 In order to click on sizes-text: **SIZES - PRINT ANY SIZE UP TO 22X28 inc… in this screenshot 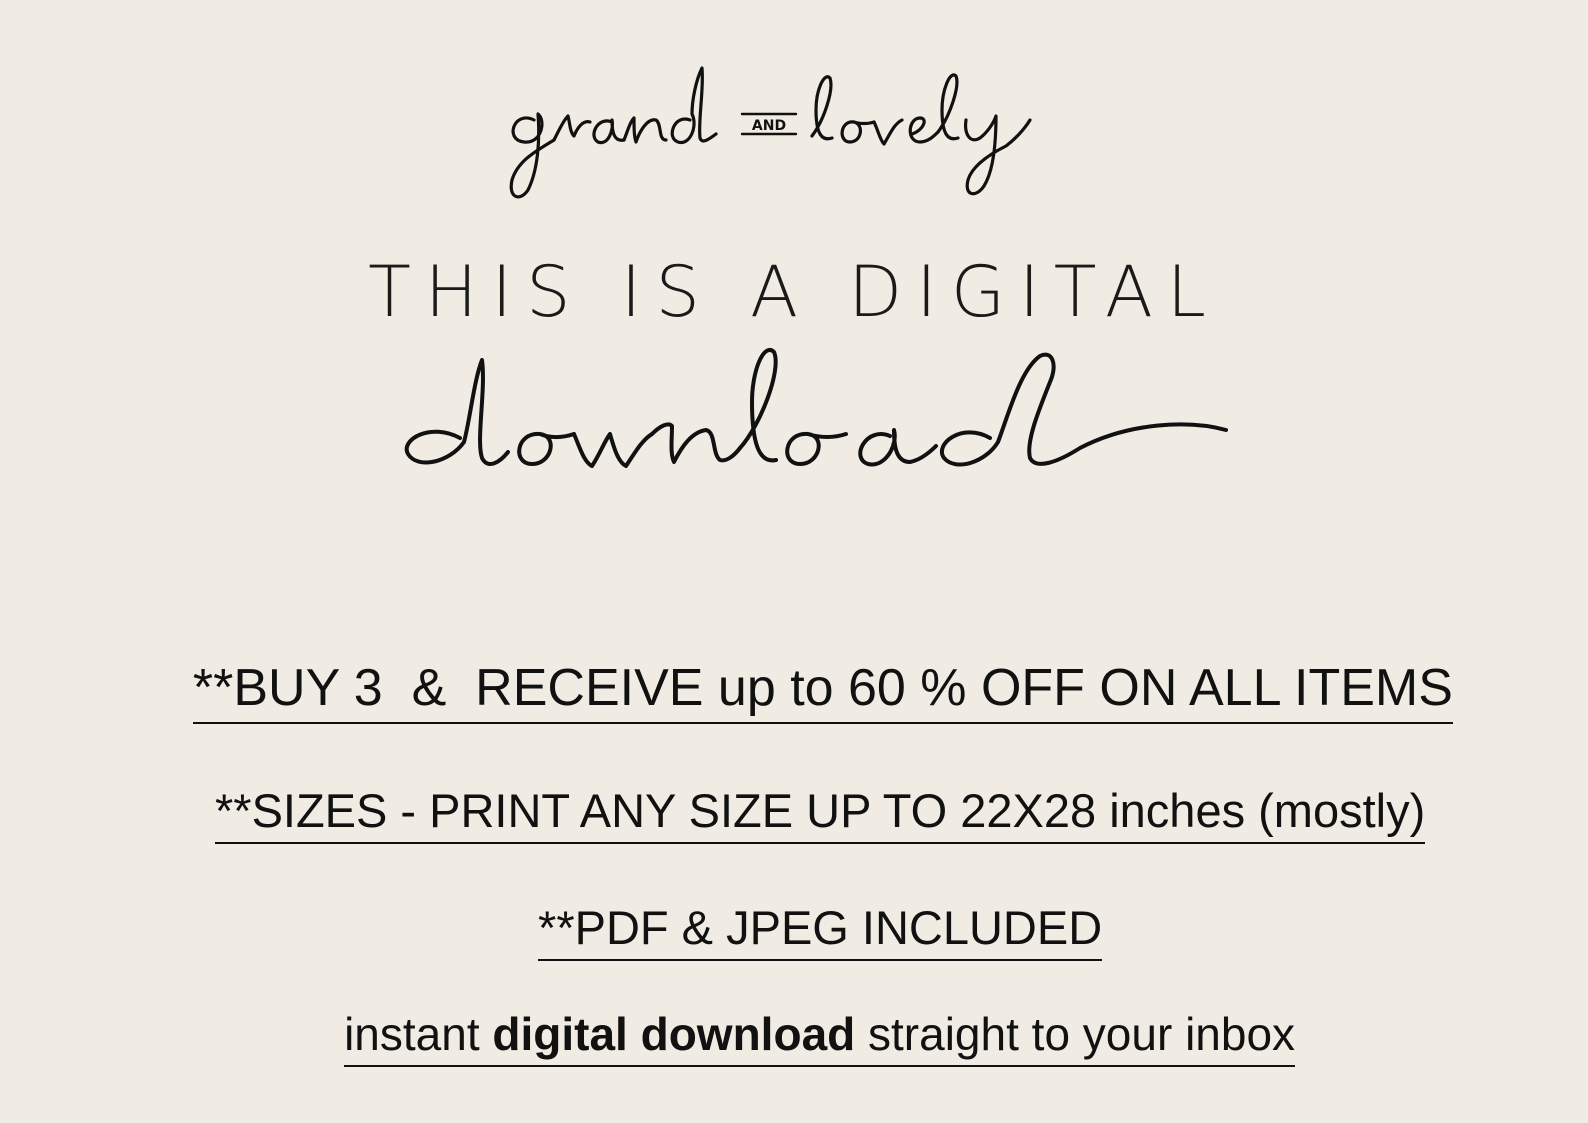, I will do `click(820, 813)`.